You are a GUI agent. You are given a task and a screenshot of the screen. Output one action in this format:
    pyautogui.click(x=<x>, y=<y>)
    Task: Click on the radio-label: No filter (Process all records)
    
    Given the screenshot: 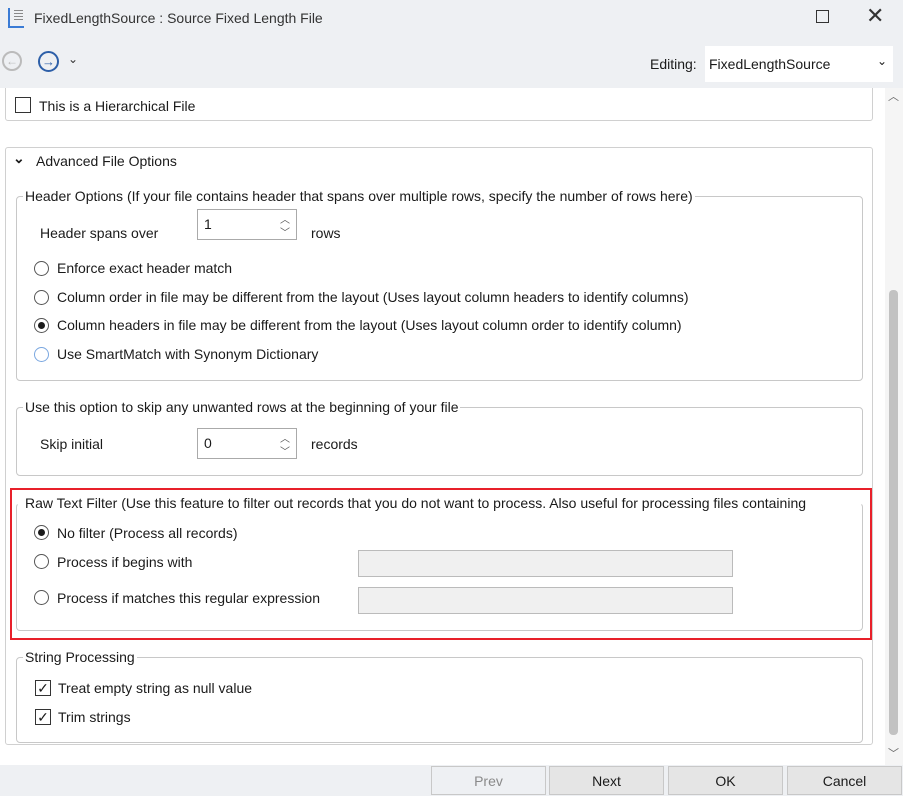 What is the action you would take?
    pyautogui.click(x=147, y=533)
    